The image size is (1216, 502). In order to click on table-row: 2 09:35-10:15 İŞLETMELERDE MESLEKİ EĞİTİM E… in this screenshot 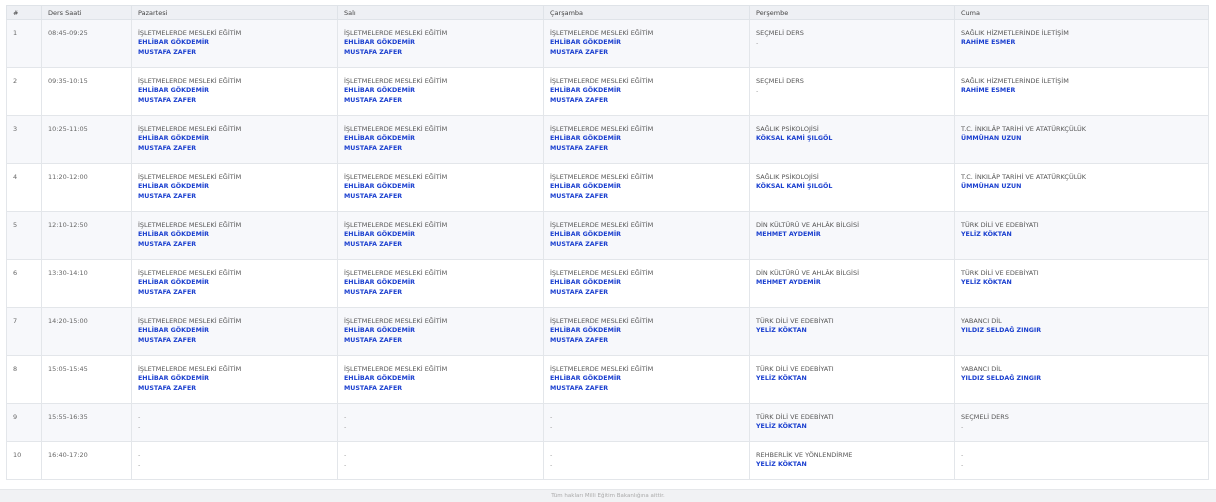, I will do `click(607, 91)`.